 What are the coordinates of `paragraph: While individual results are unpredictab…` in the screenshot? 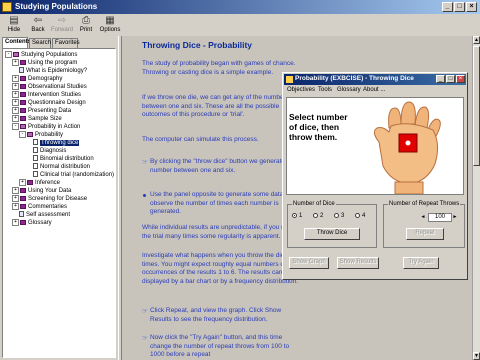 It's located at (221, 232).